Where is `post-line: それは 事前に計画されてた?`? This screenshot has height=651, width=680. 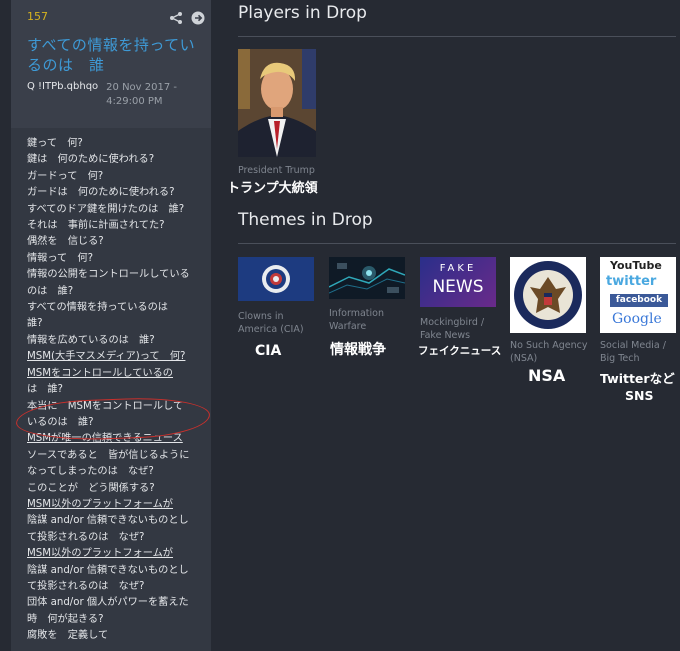
post-line: それは 事前に計画されてた? is located at coordinates (96, 226).